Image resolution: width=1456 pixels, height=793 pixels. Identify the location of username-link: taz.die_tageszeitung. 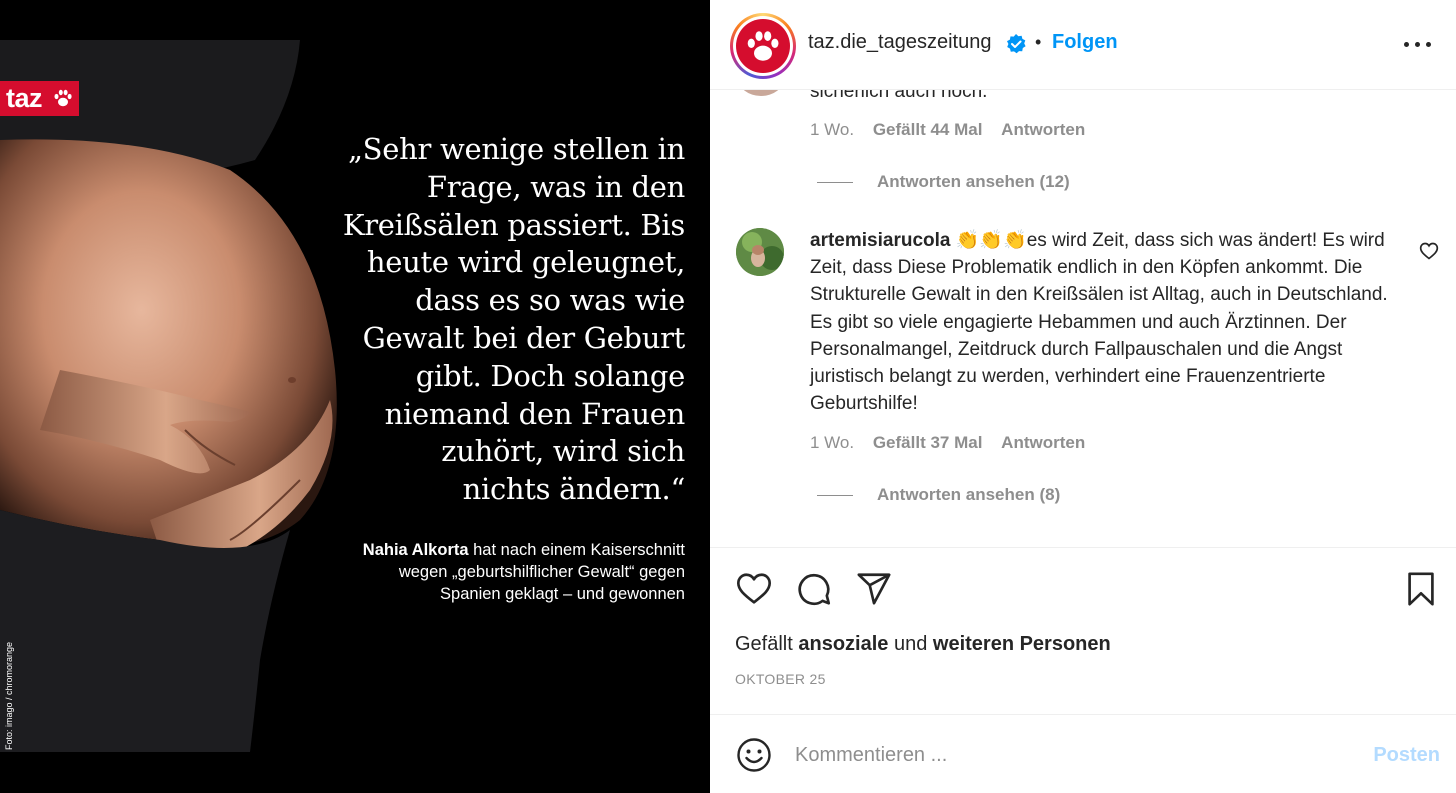
(899, 42).